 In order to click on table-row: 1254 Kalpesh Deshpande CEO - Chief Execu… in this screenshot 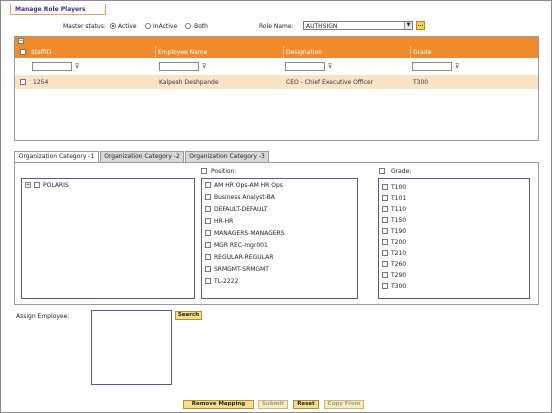, I will do `click(276, 82)`.